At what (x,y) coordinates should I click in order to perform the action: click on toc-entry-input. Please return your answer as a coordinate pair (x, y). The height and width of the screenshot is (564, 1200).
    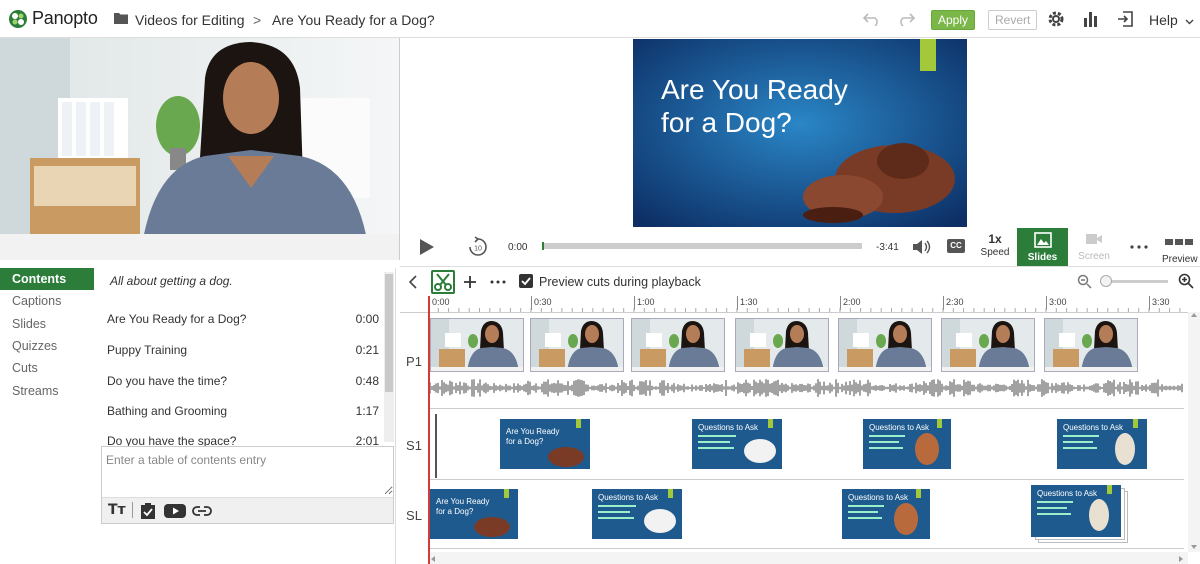
    Looking at the image, I should click on (247, 471).